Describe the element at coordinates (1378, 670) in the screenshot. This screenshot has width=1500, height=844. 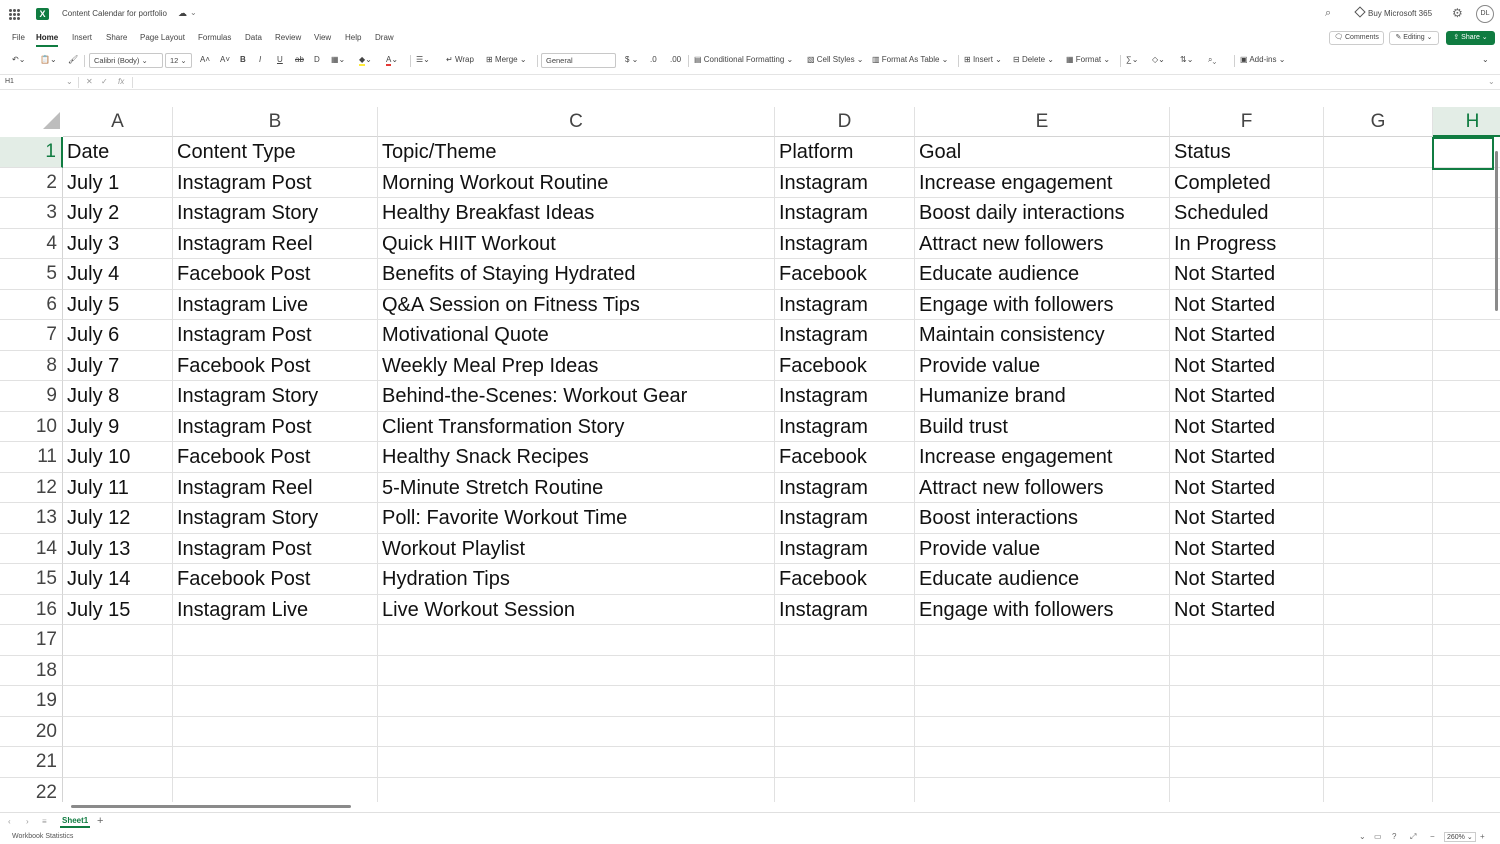
I see `cell-g18` at that location.